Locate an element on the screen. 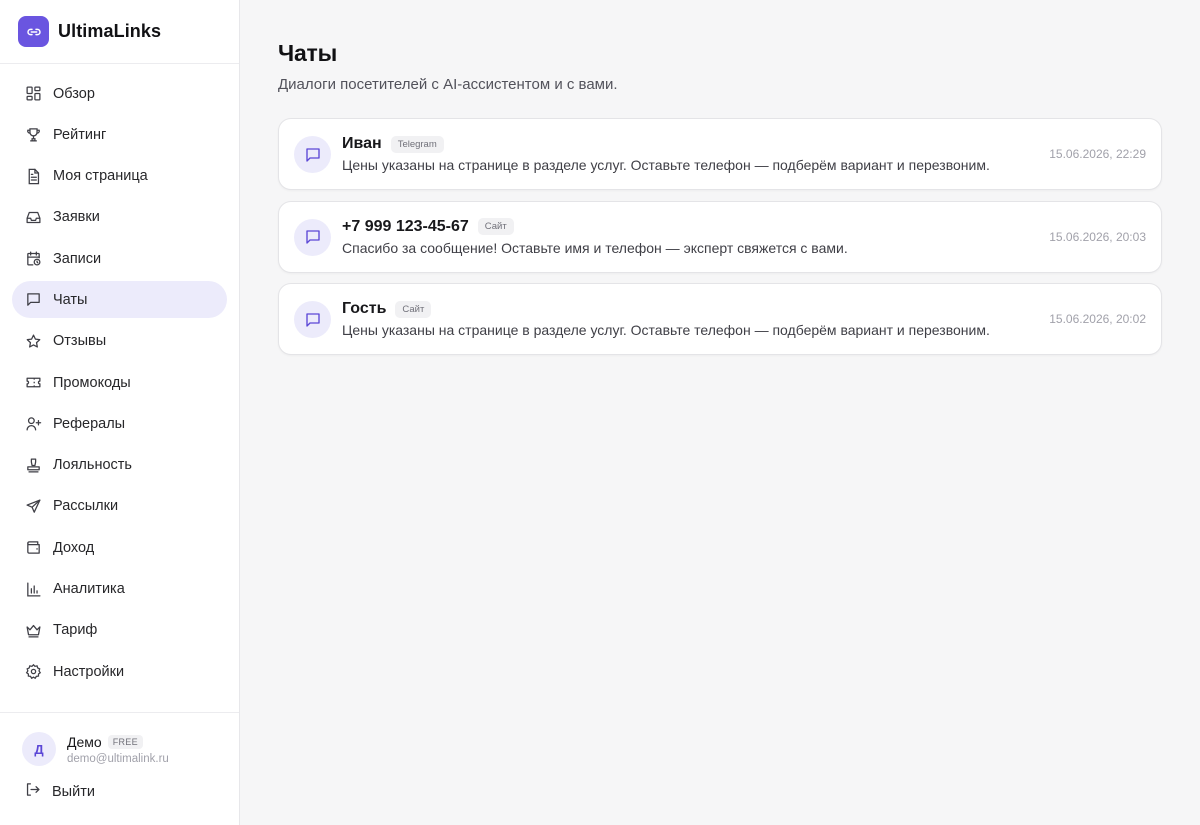  chat-timestamp: 15.06.2026, 22:29 is located at coordinates (1097, 154).